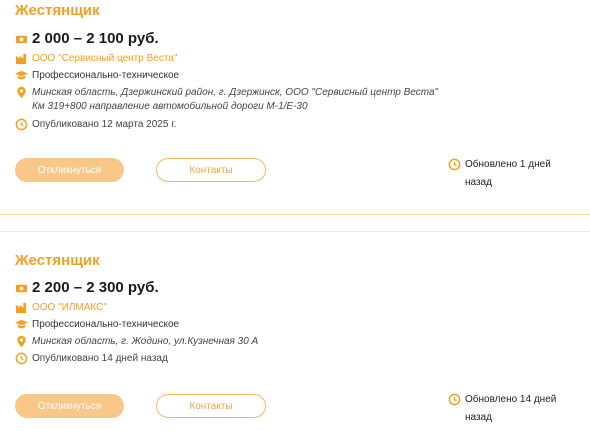  I want to click on updated-info: Обновлено 14 дней назад, so click(511, 409).